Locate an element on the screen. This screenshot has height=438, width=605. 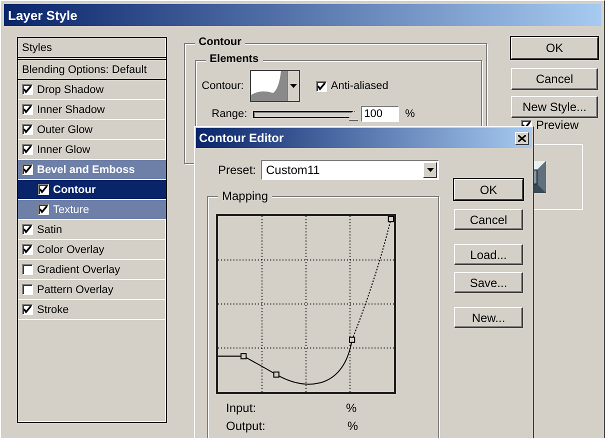
style-list-item: Bevel and Emboss is located at coordinates (92, 170).